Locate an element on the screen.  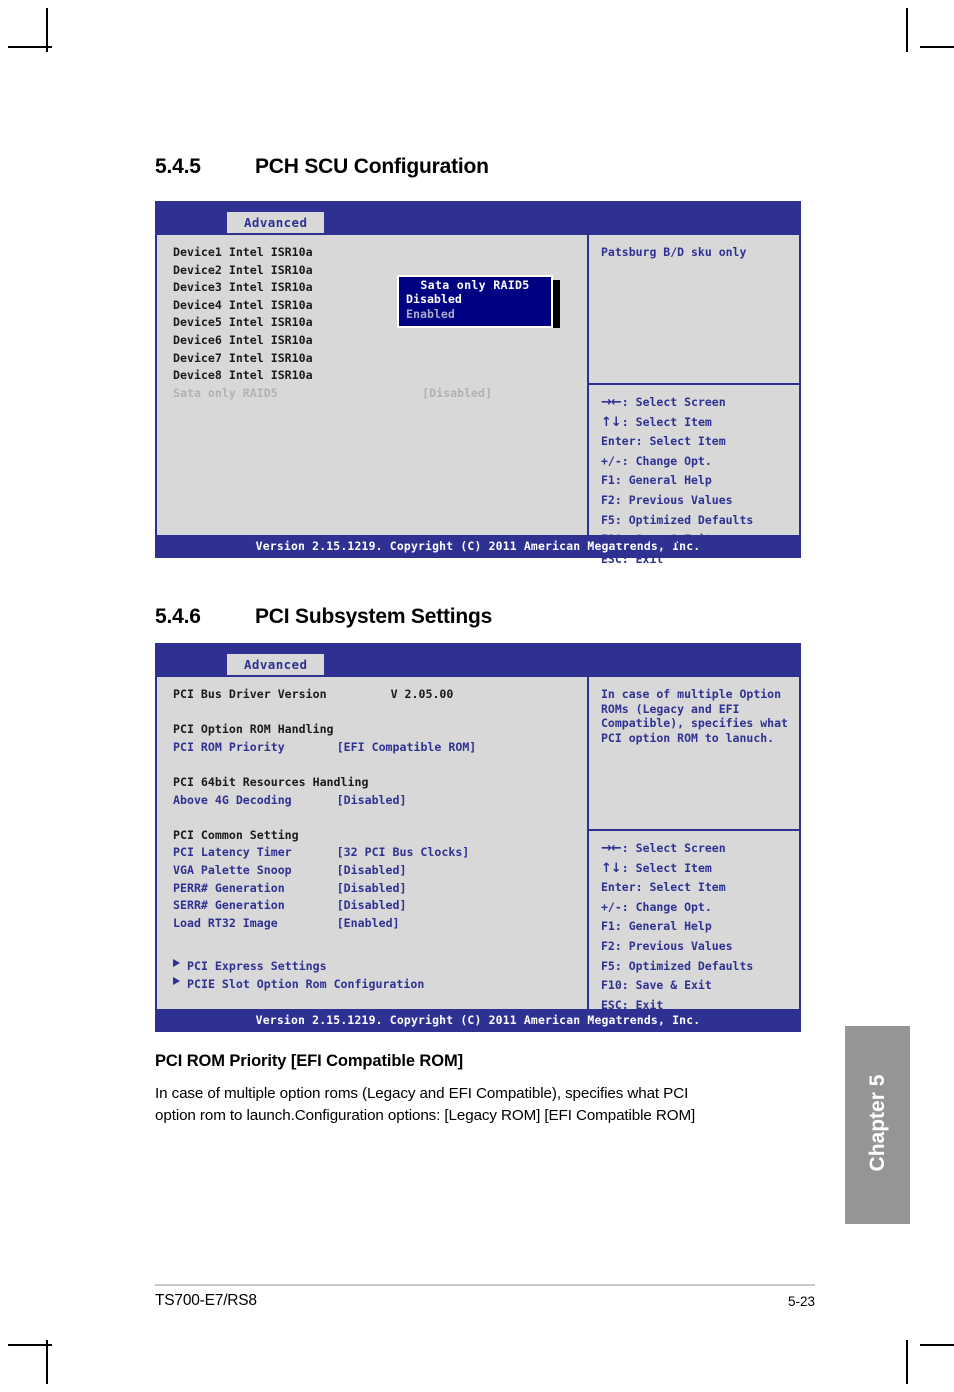
bios1-row-device7-label: Device7 Intel ISR10a is located at coordinates (243, 357).